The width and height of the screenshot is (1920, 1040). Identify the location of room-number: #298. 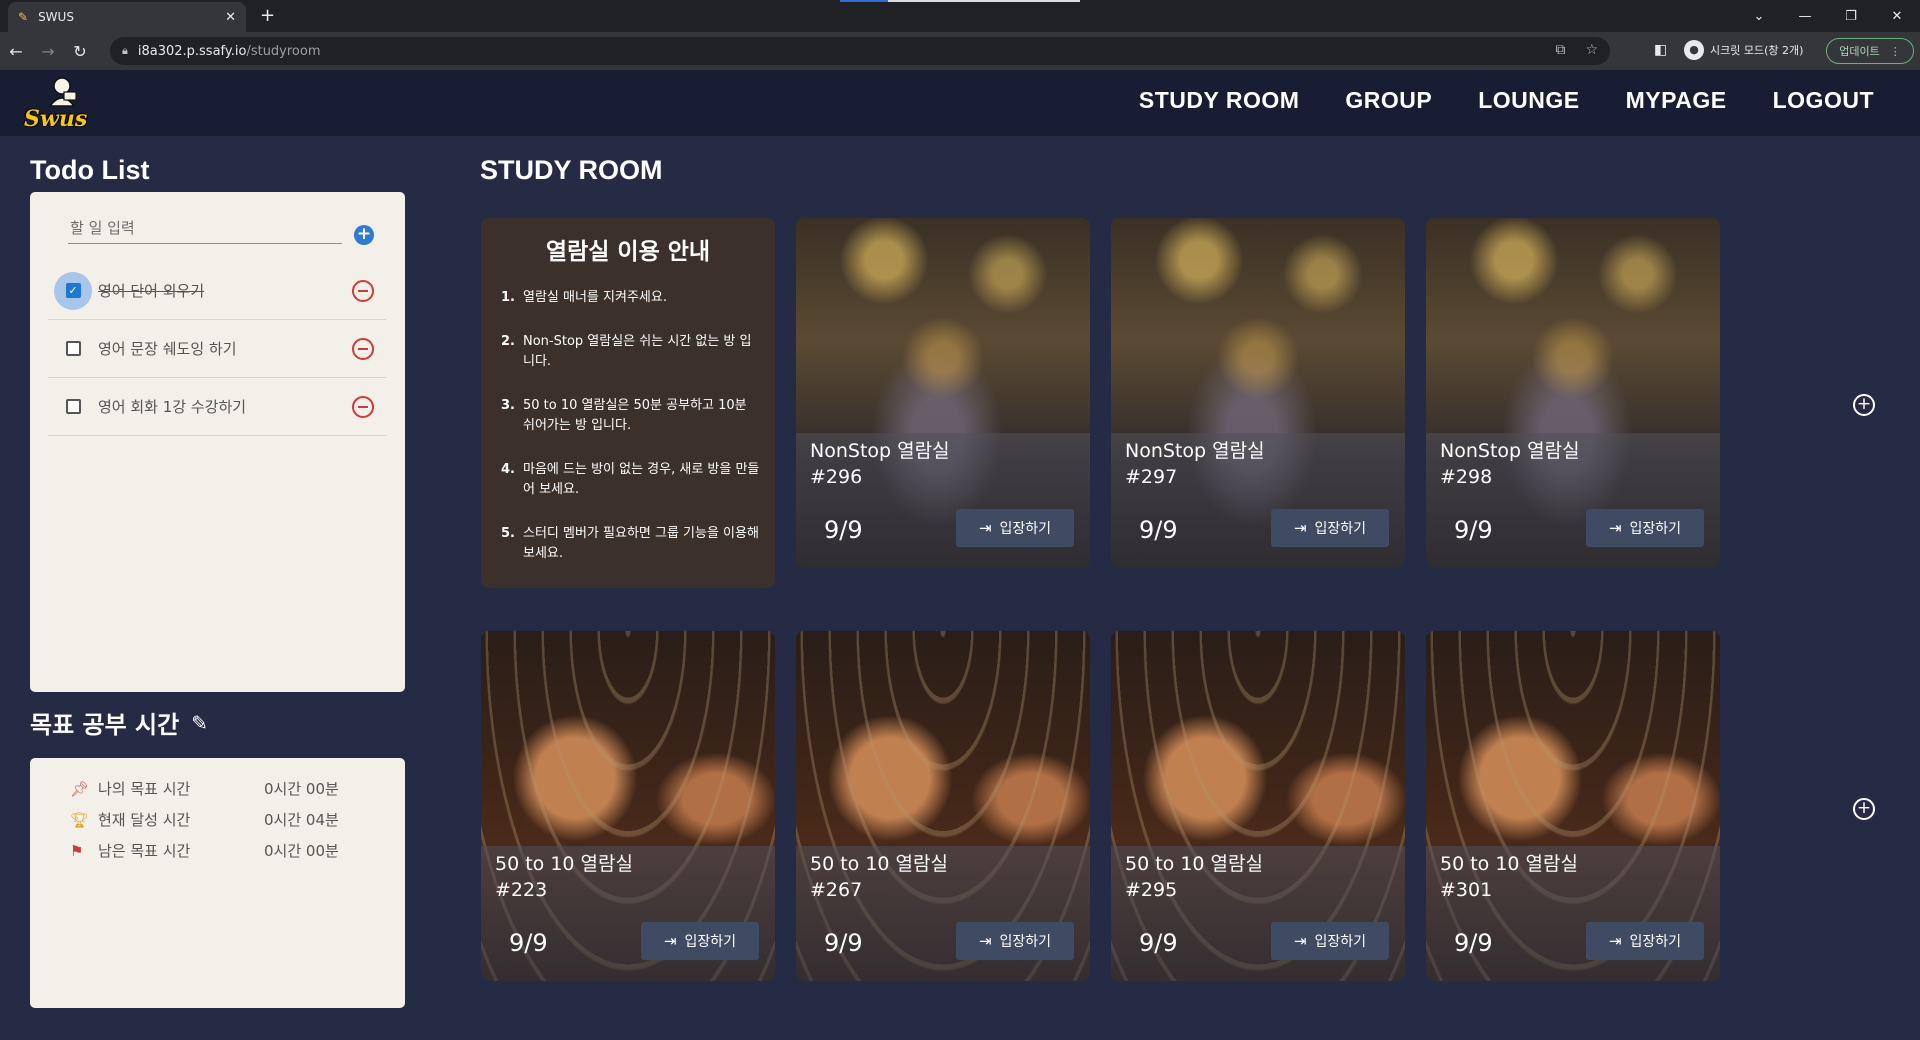
(1466, 477).